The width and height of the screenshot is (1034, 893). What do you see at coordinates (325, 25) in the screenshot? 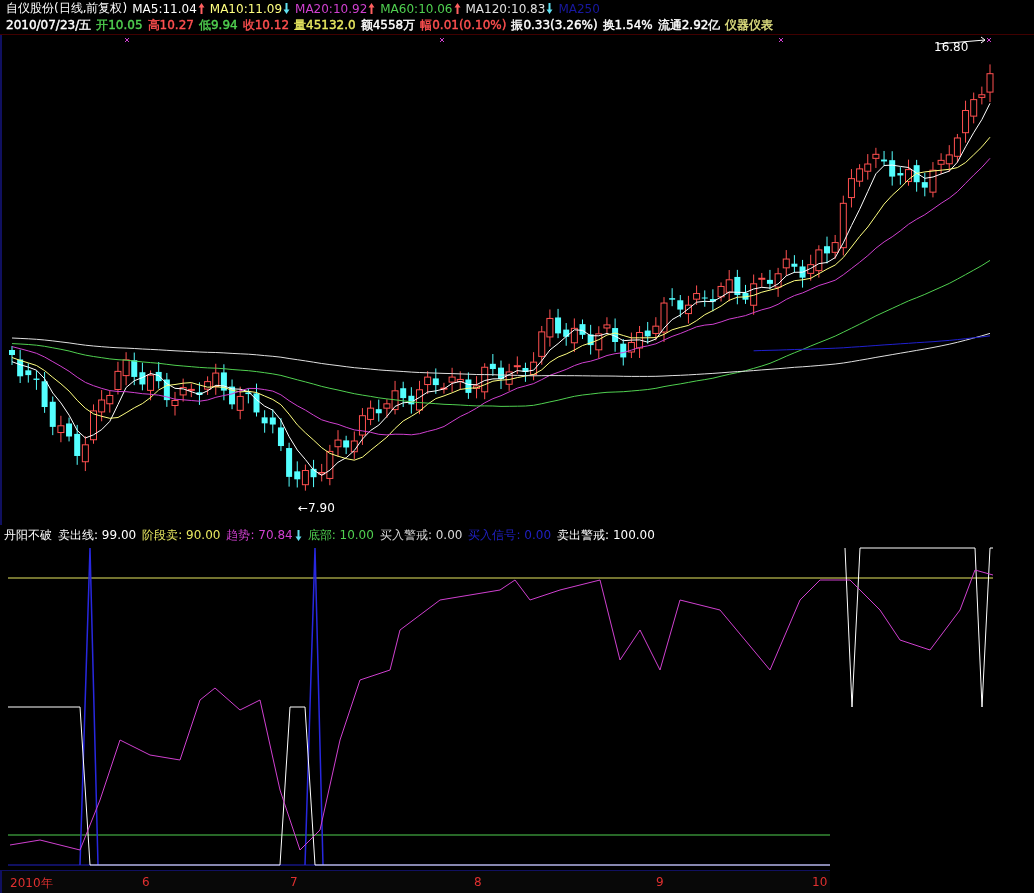
I see `quote-value: 量45132.0` at bounding box center [325, 25].